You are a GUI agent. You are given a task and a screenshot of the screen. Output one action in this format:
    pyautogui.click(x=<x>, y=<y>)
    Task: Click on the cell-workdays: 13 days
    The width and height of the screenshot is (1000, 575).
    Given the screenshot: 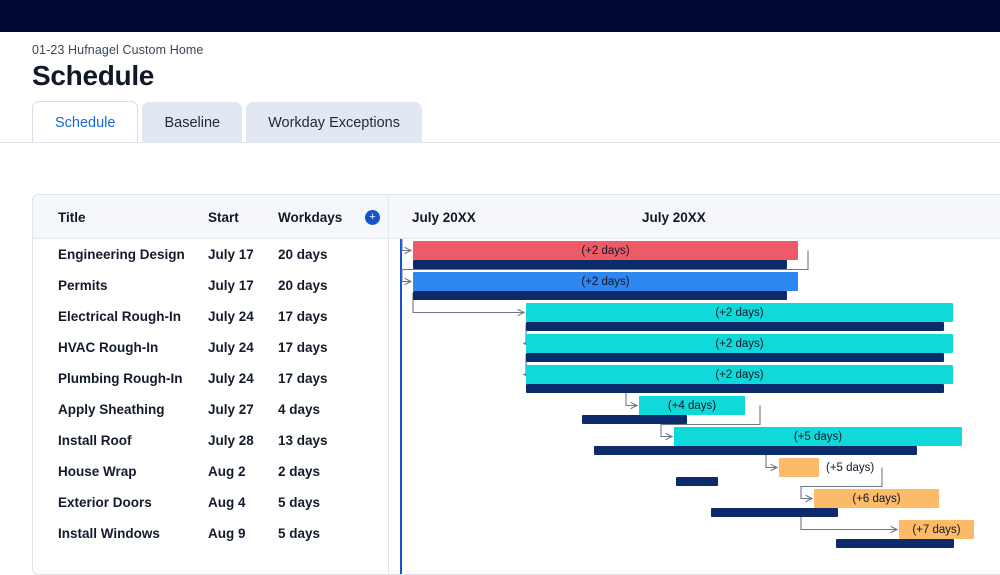 What is the action you would take?
    pyautogui.click(x=303, y=440)
    